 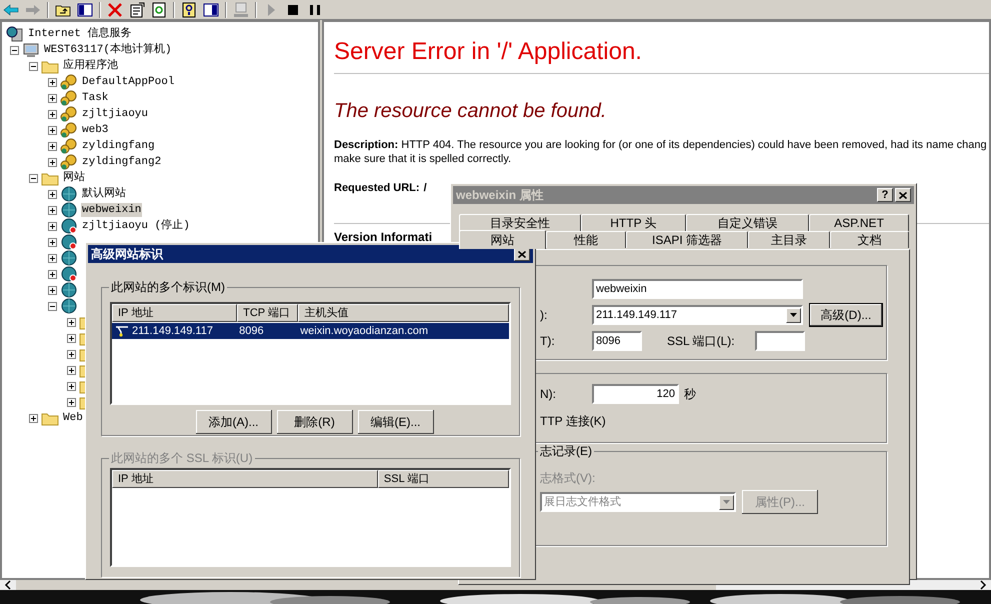 I want to click on dialog-title: webweixin 属性, so click(x=500, y=195).